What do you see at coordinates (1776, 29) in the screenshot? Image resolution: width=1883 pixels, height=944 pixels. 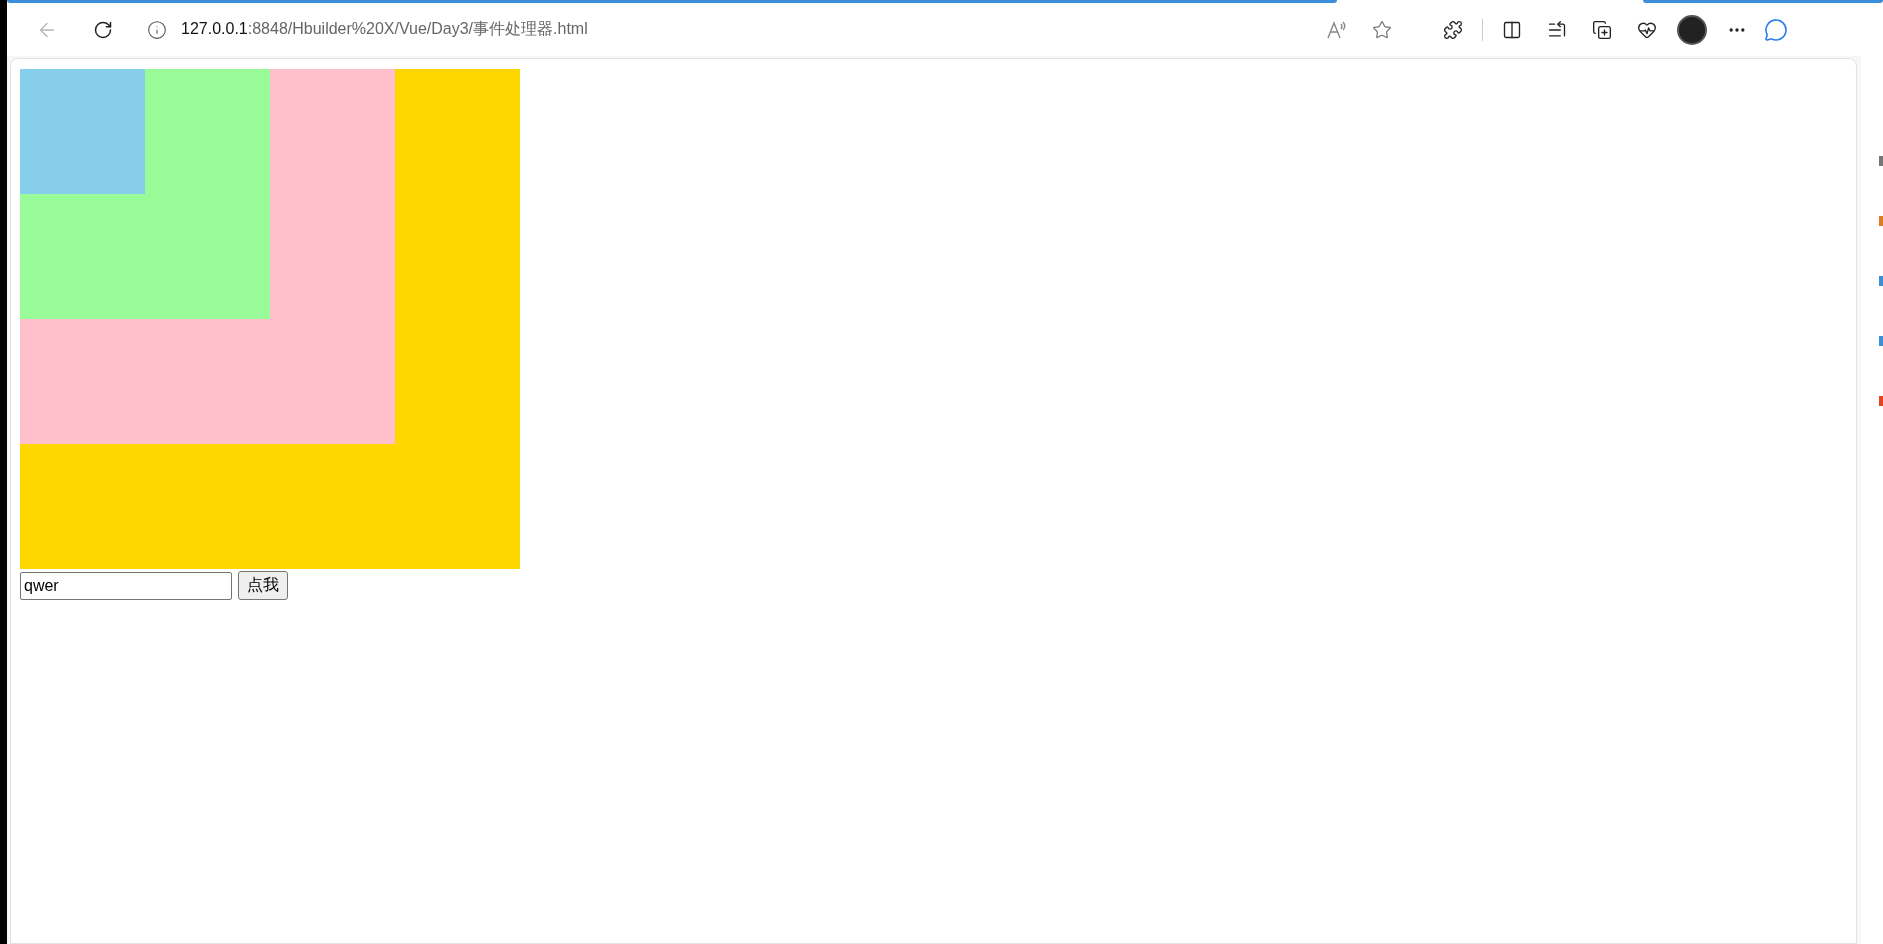 I see `chat-icon` at bounding box center [1776, 29].